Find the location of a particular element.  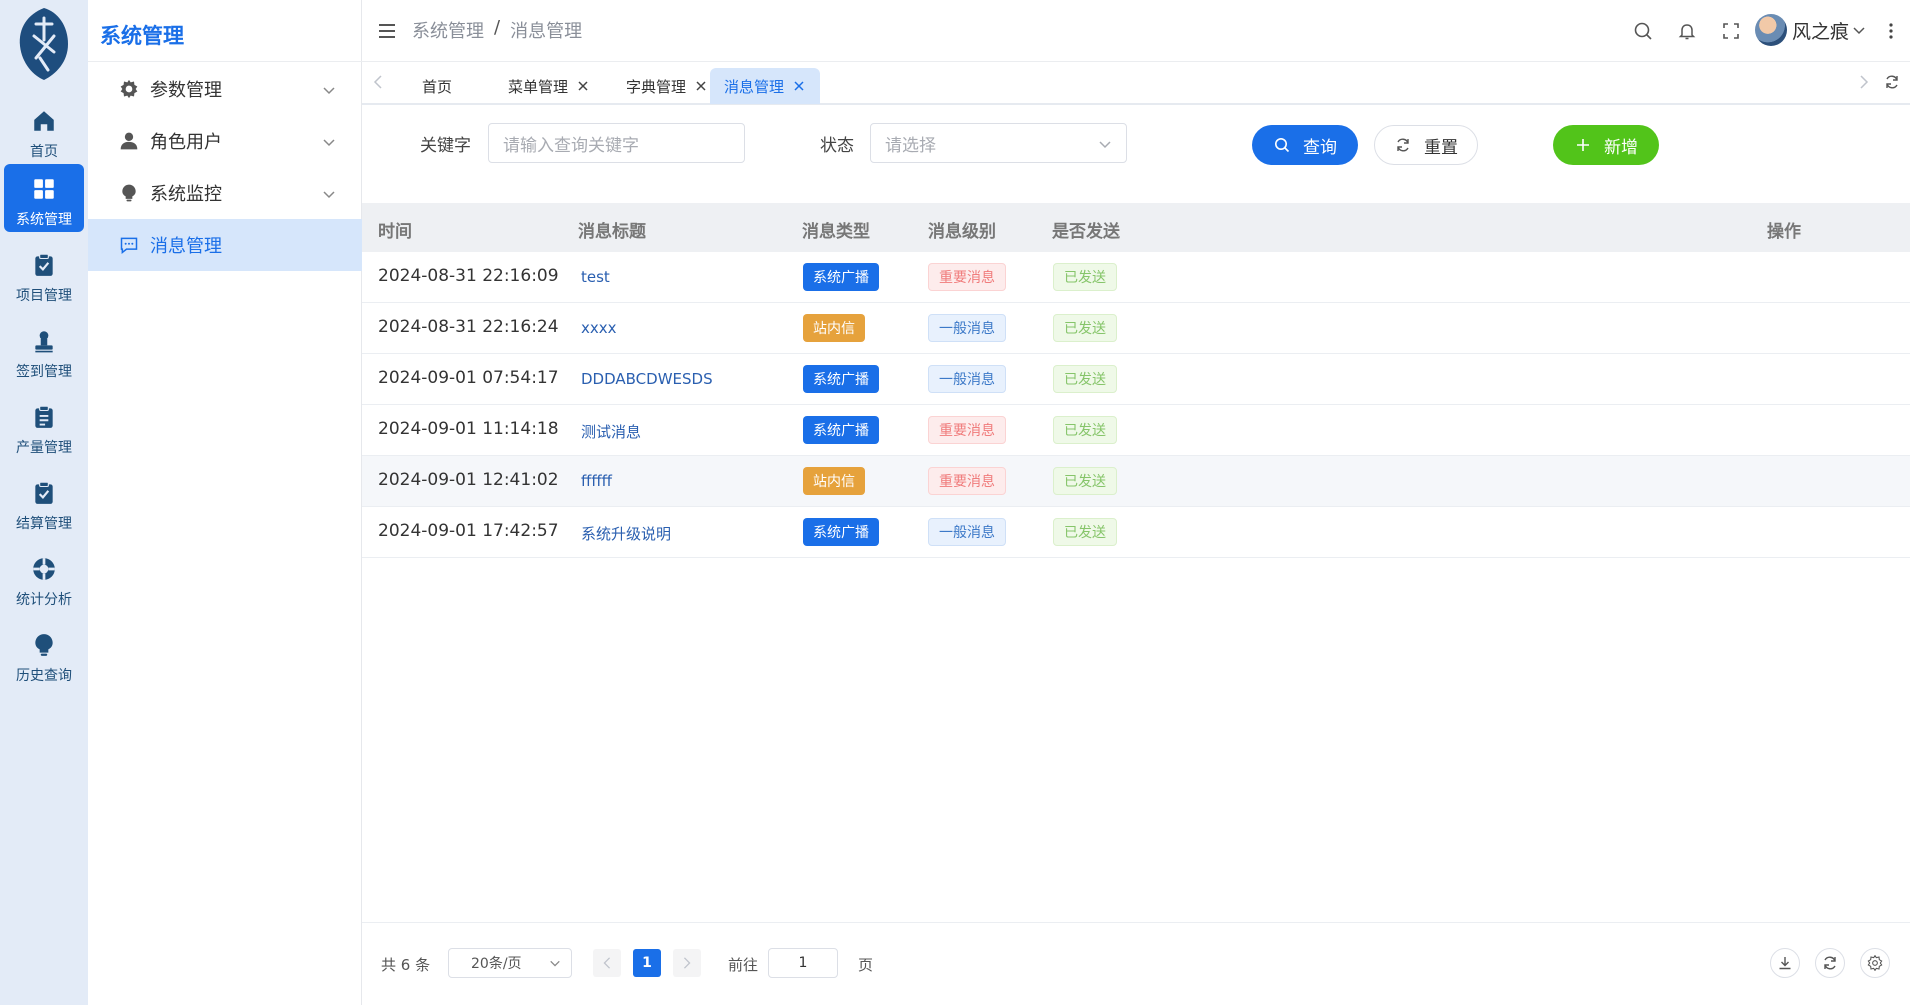

cell-time: 2024-09-01 17:42:57 is located at coordinates (468, 531).